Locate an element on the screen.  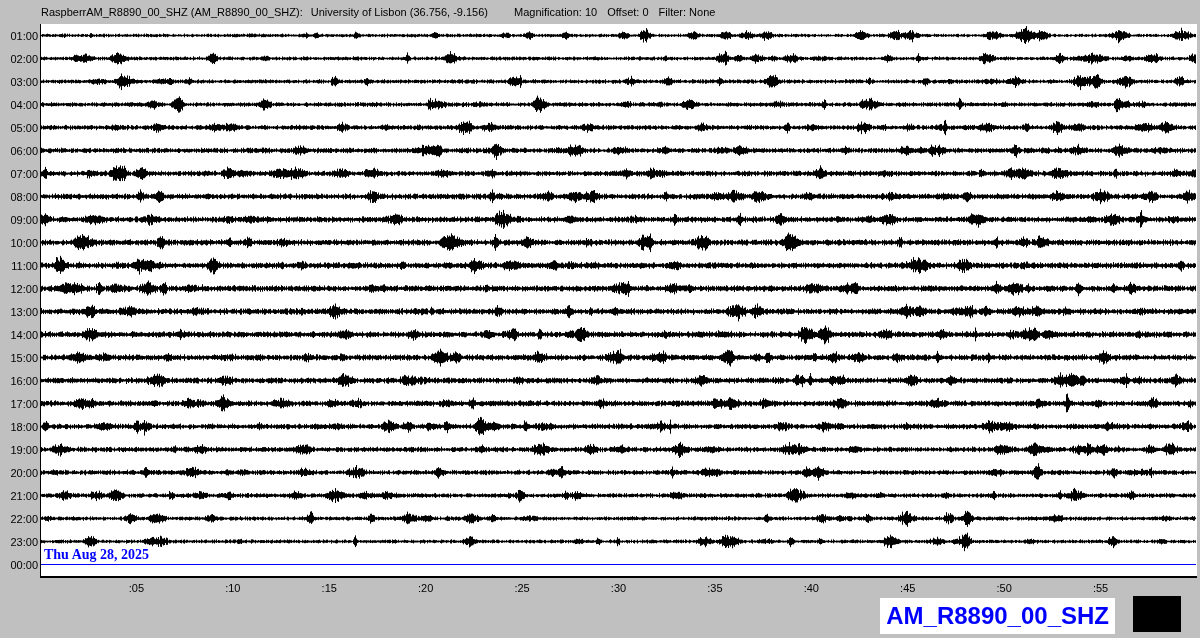
hour-label: 22:00 is located at coordinates (24, 519).